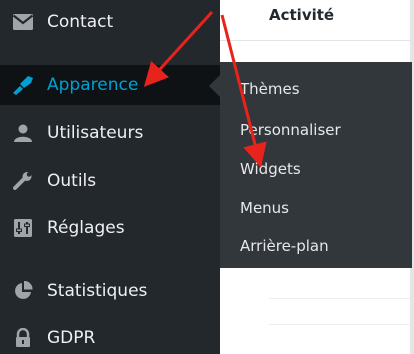  Describe the element at coordinates (110, 336) in the screenshot. I see `sidebar-item-gdpr: GDPR` at that location.